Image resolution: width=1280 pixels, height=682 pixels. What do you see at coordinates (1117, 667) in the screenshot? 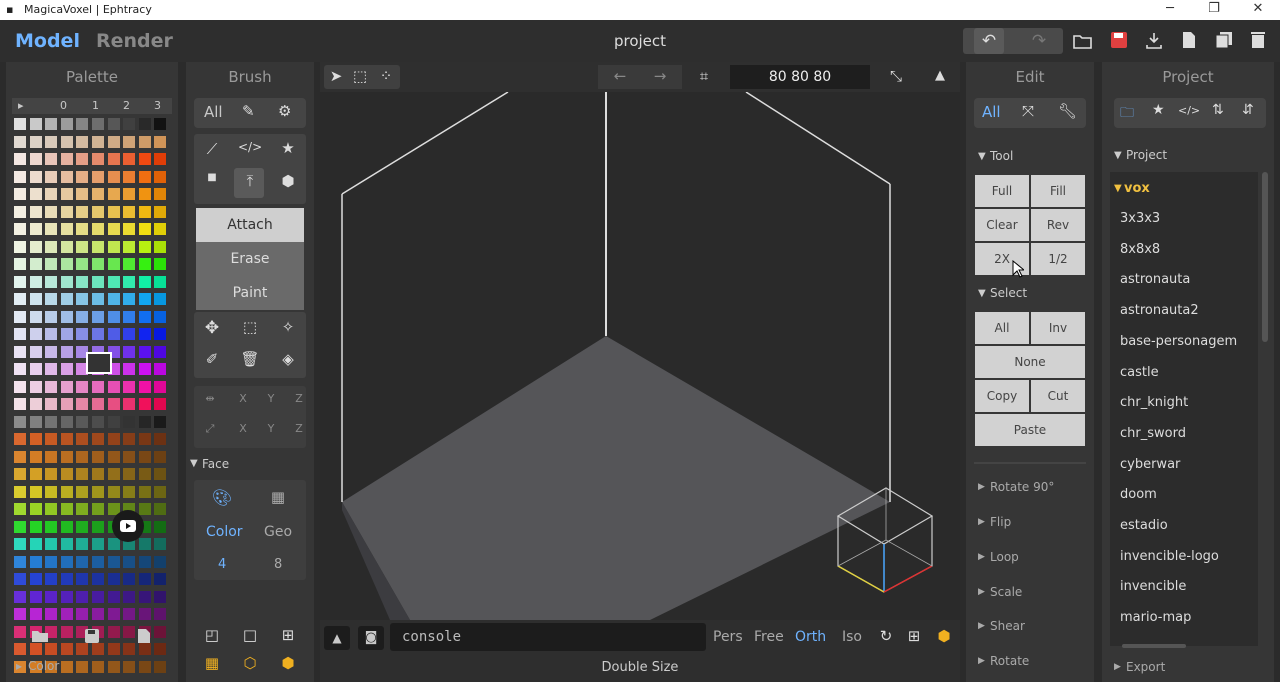
I see `export-expand-icon: ▶` at bounding box center [1117, 667].